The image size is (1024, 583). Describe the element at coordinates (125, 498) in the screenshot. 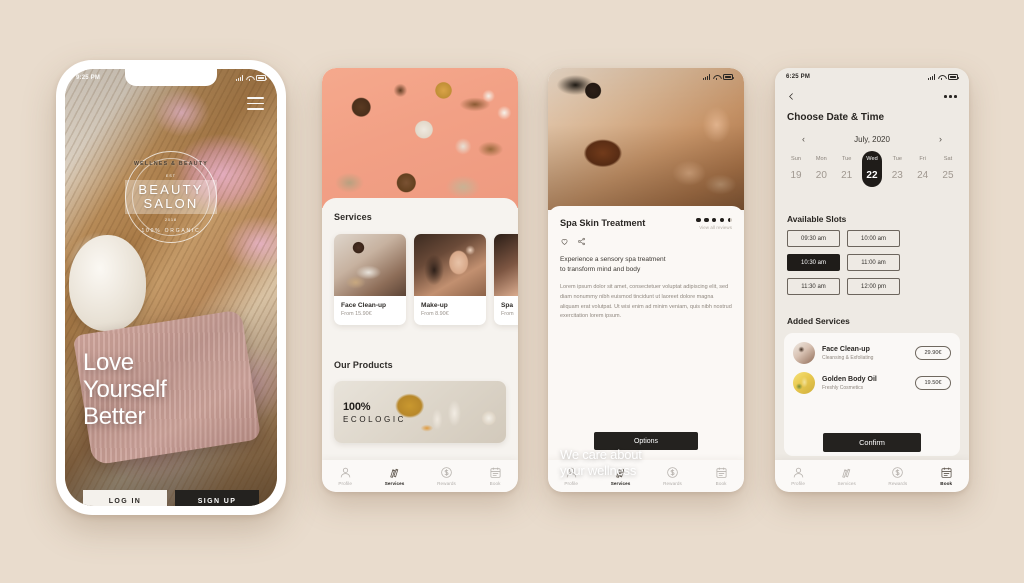

I see `login-button: LOG IN` at that location.